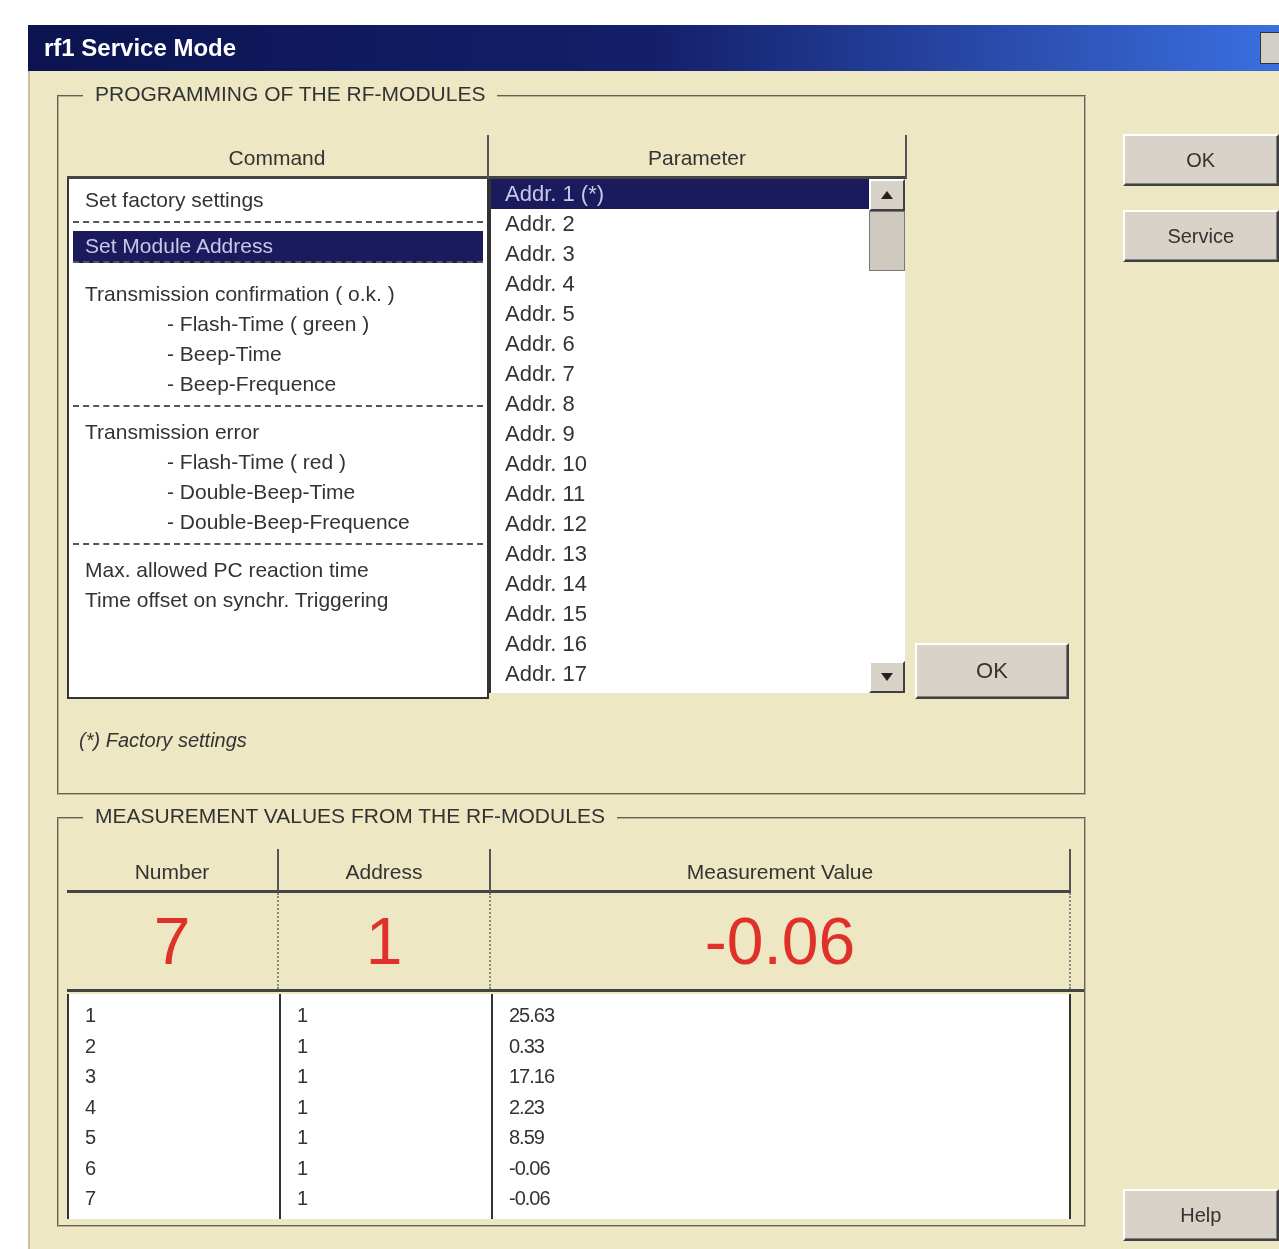 This screenshot has height=1249, width=1279. Describe the element at coordinates (1269, 48) in the screenshot. I see `close-button` at that location.